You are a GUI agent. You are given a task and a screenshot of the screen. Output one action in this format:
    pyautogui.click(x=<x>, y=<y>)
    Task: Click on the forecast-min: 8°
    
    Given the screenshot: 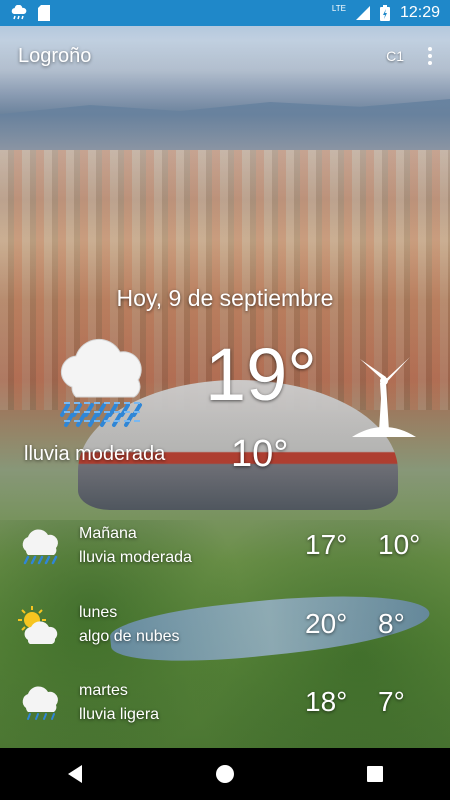 What is the action you would take?
    pyautogui.click(x=391, y=623)
    